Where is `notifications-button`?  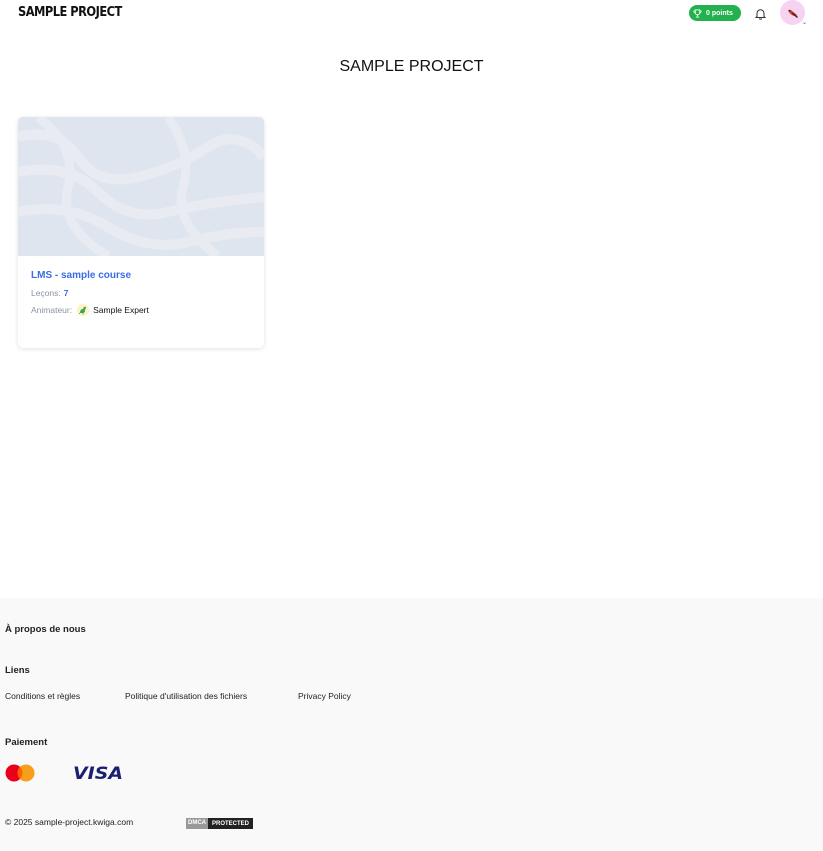
notifications-button is located at coordinates (760, 14).